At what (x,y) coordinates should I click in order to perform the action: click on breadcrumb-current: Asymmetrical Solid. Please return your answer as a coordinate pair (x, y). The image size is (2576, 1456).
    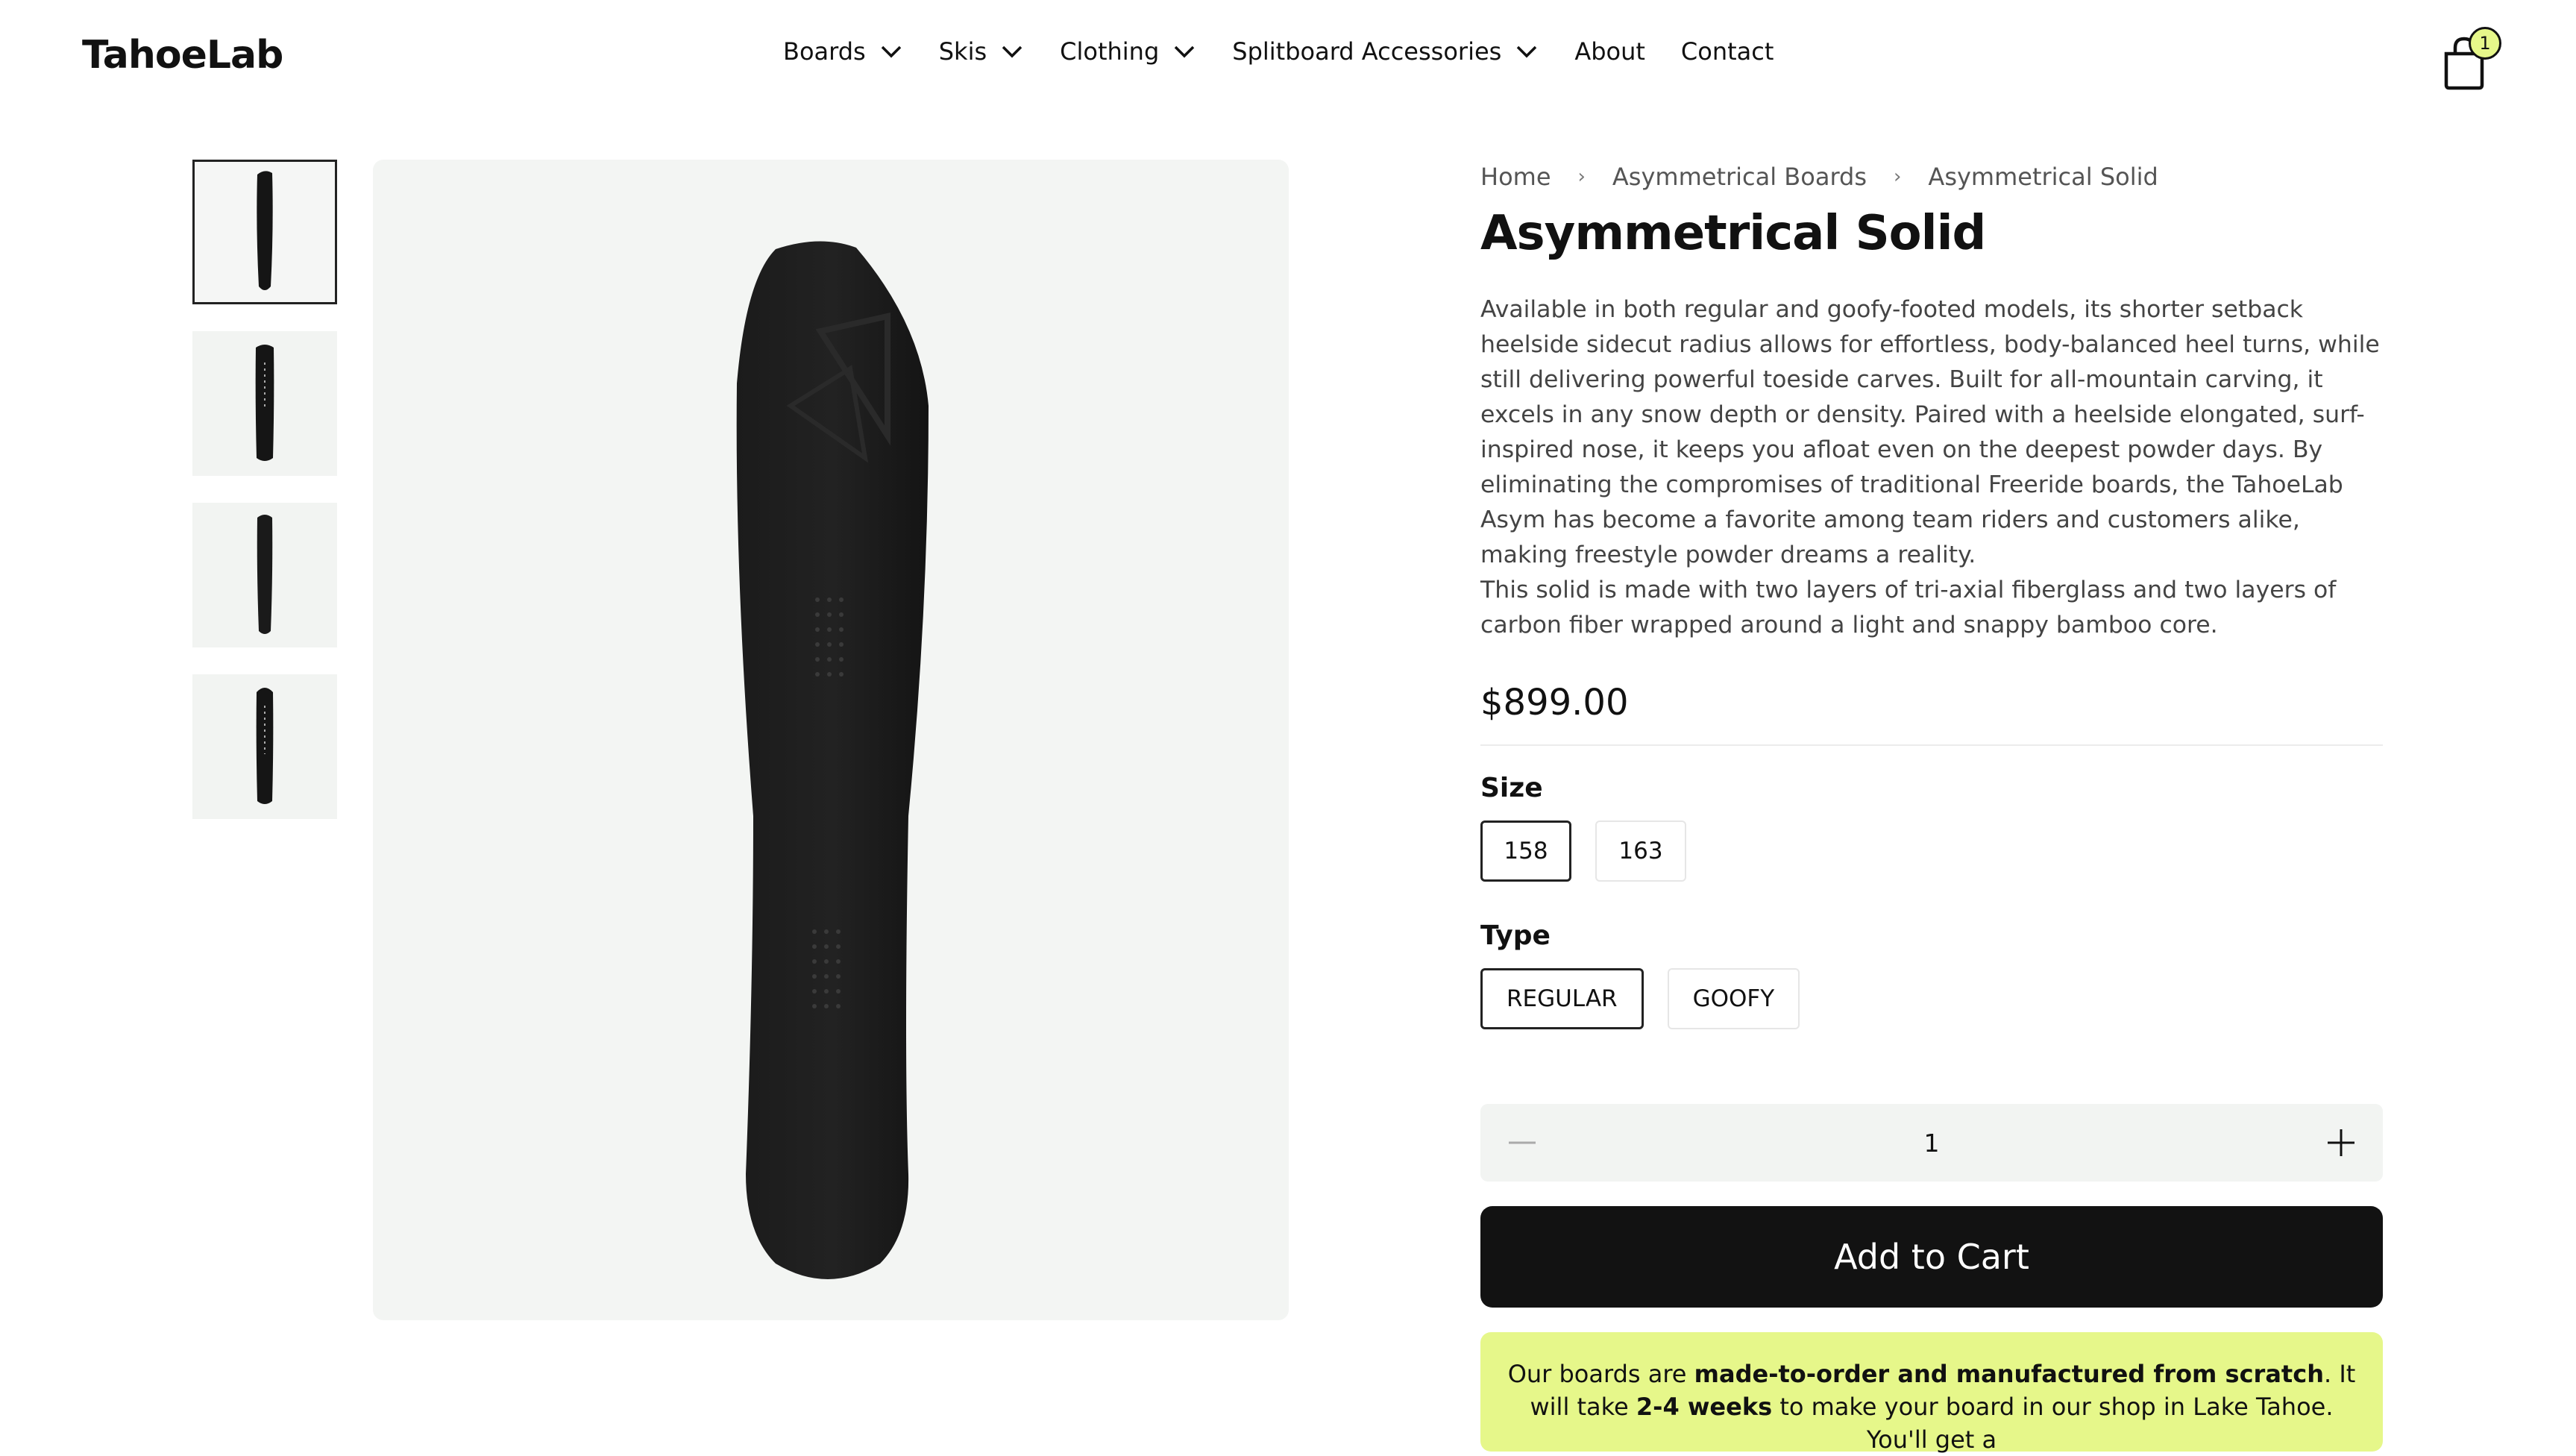
    Looking at the image, I should click on (2043, 177).